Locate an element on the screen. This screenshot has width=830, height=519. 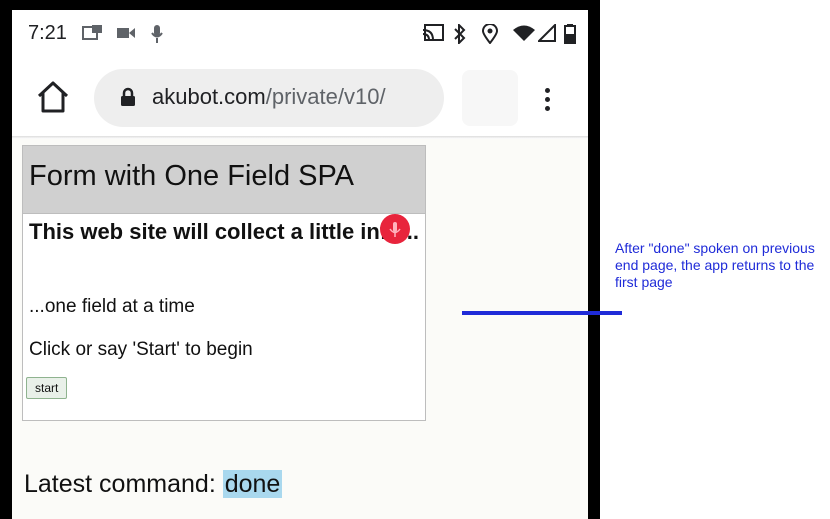
url-text: akubot.com/private/v10/ is located at coordinates (269, 97).